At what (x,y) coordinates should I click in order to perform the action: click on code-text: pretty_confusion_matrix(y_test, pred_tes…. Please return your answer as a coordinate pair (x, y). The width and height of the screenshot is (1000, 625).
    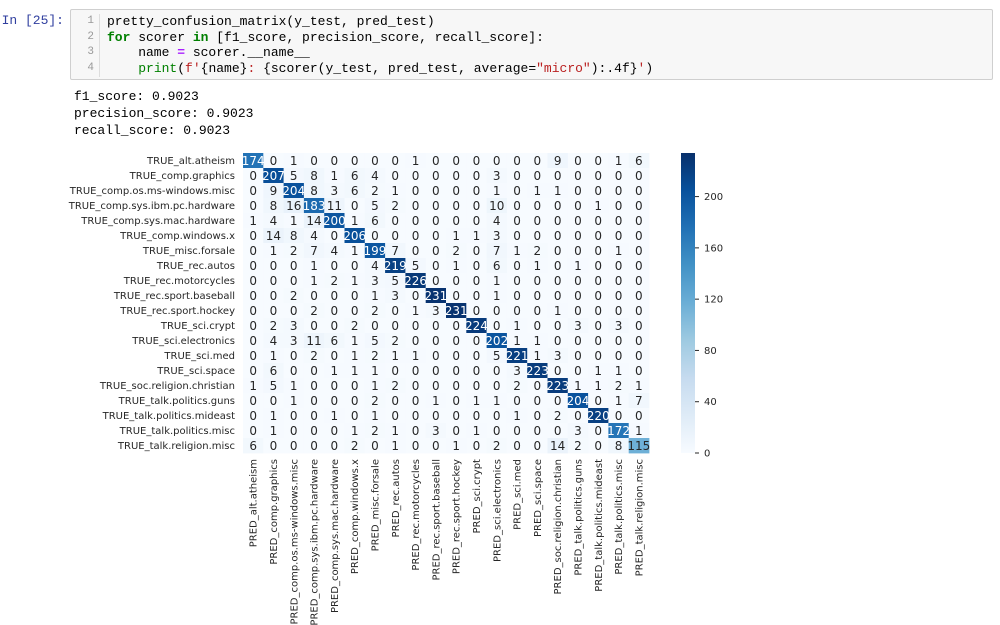
    Looking at the image, I should click on (380, 45).